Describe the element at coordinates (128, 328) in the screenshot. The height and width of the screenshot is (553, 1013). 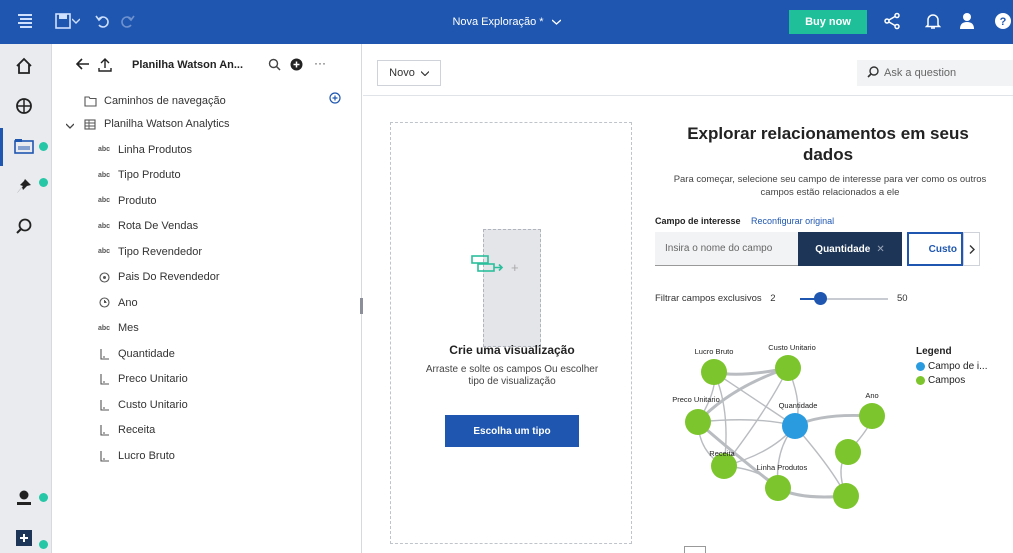
I see `tree-item-label: Mes` at that location.